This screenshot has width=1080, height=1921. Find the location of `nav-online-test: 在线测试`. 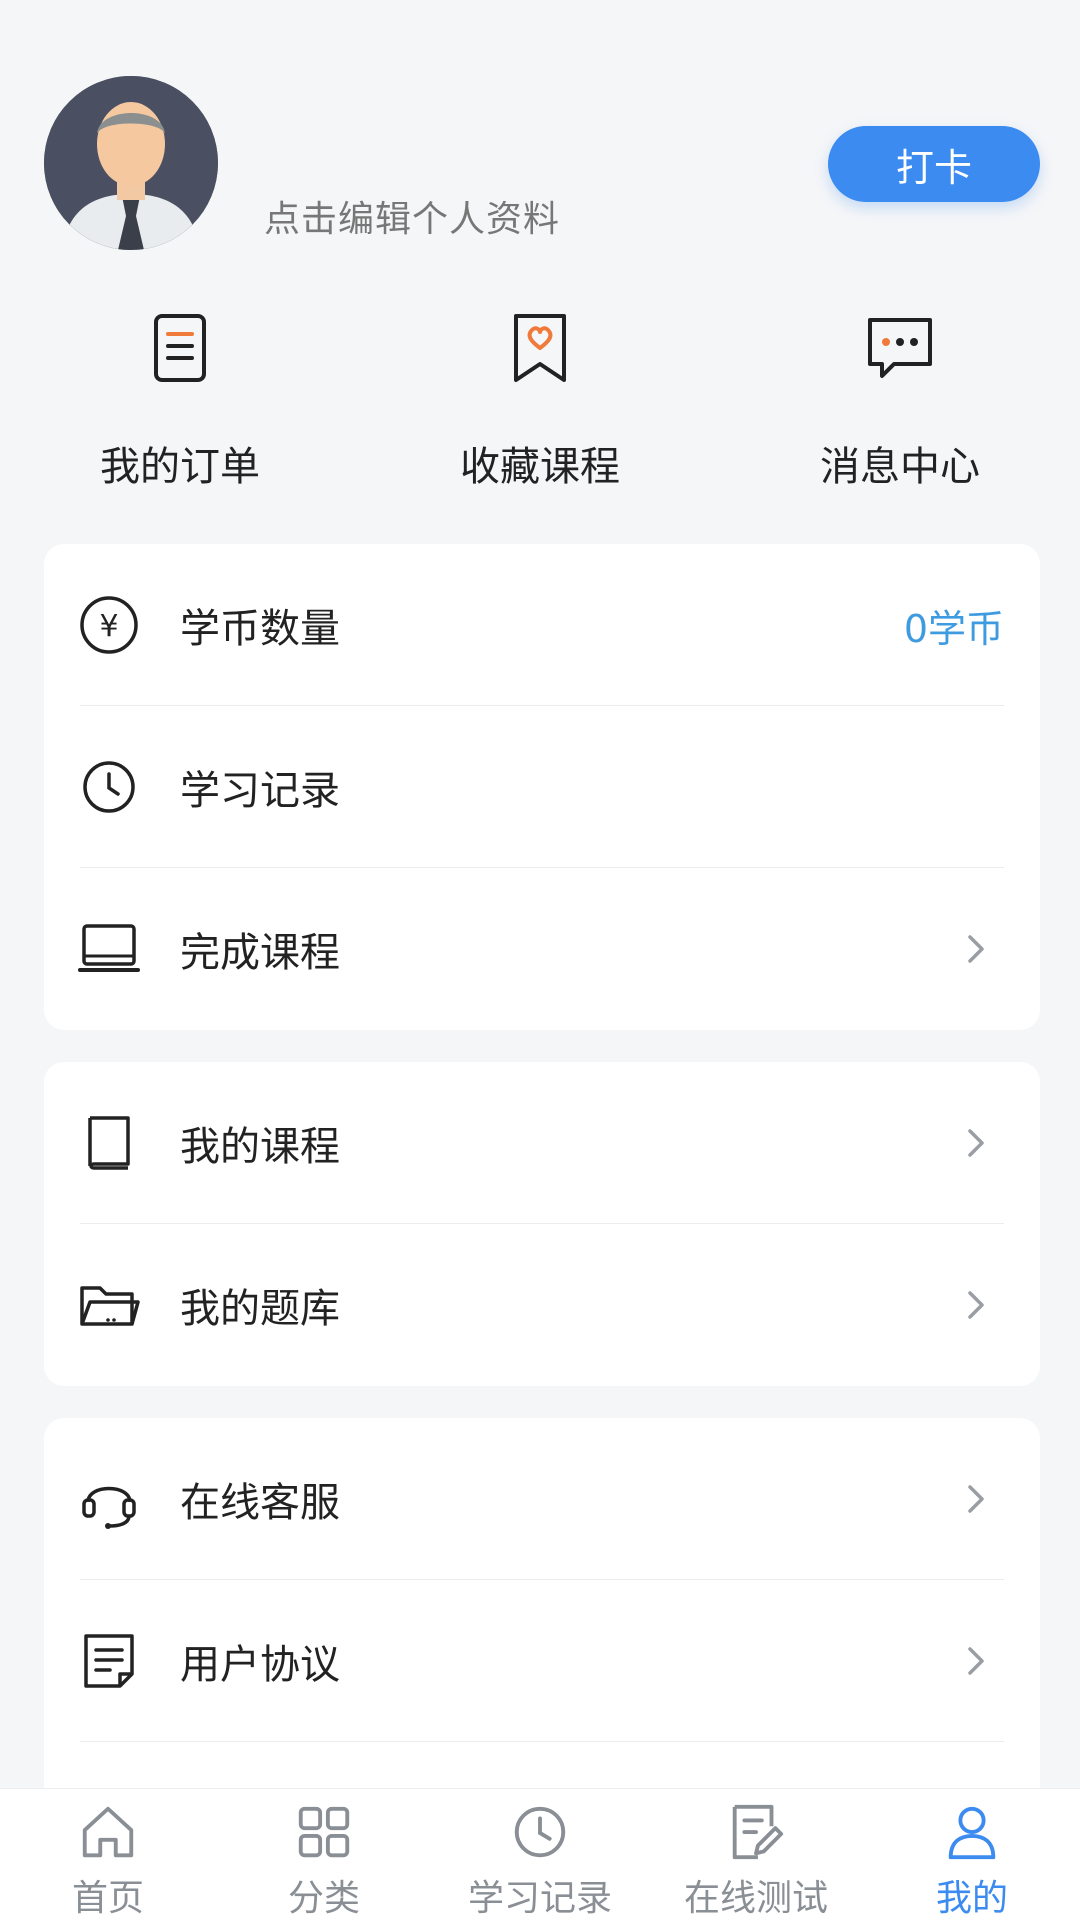

nav-online-test: 在线测试 is located at coordinates (756, 1855).